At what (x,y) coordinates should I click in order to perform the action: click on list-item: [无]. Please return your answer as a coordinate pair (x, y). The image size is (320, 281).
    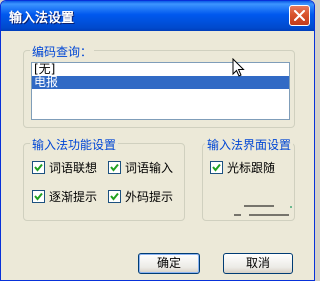
    Looking at the image, I should click on (160, 69).